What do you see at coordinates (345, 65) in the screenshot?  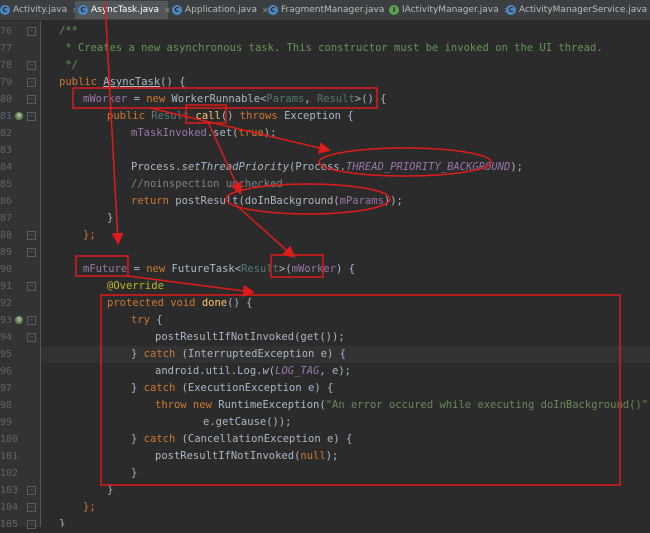 I see `code-line-78: */` at bounding box center [345, 65].